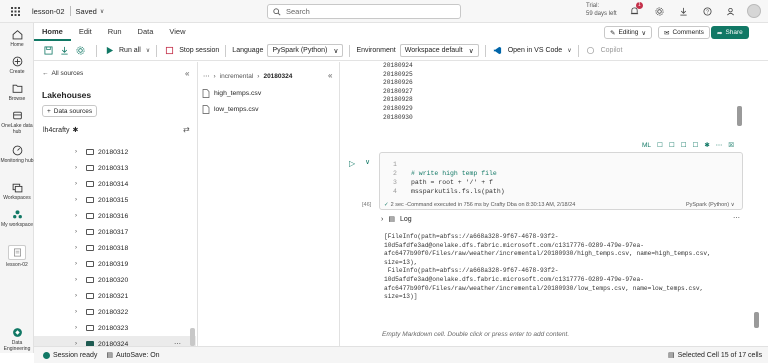 The height and width of the screenshot is (363, 768). I want to click on nav-lesson-02: lesson-02, so click(17, 256).